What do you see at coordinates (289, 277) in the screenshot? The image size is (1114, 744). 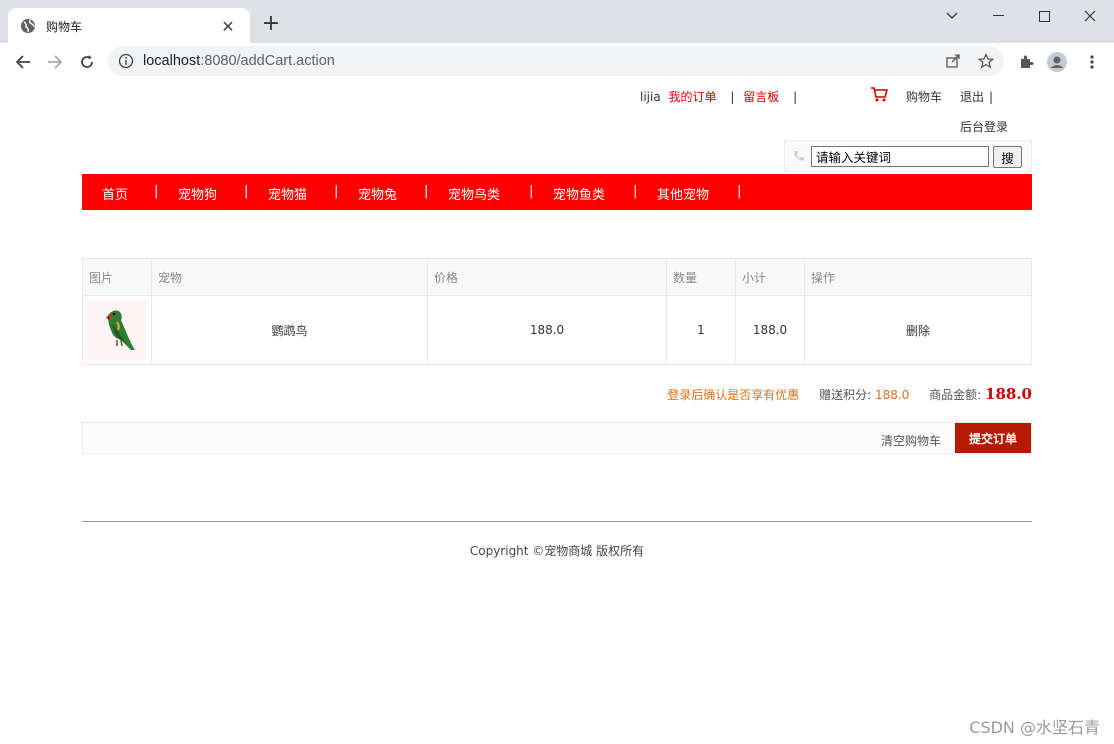 I see `column-header-pet: 宠物` at bounding box center [289, 277].